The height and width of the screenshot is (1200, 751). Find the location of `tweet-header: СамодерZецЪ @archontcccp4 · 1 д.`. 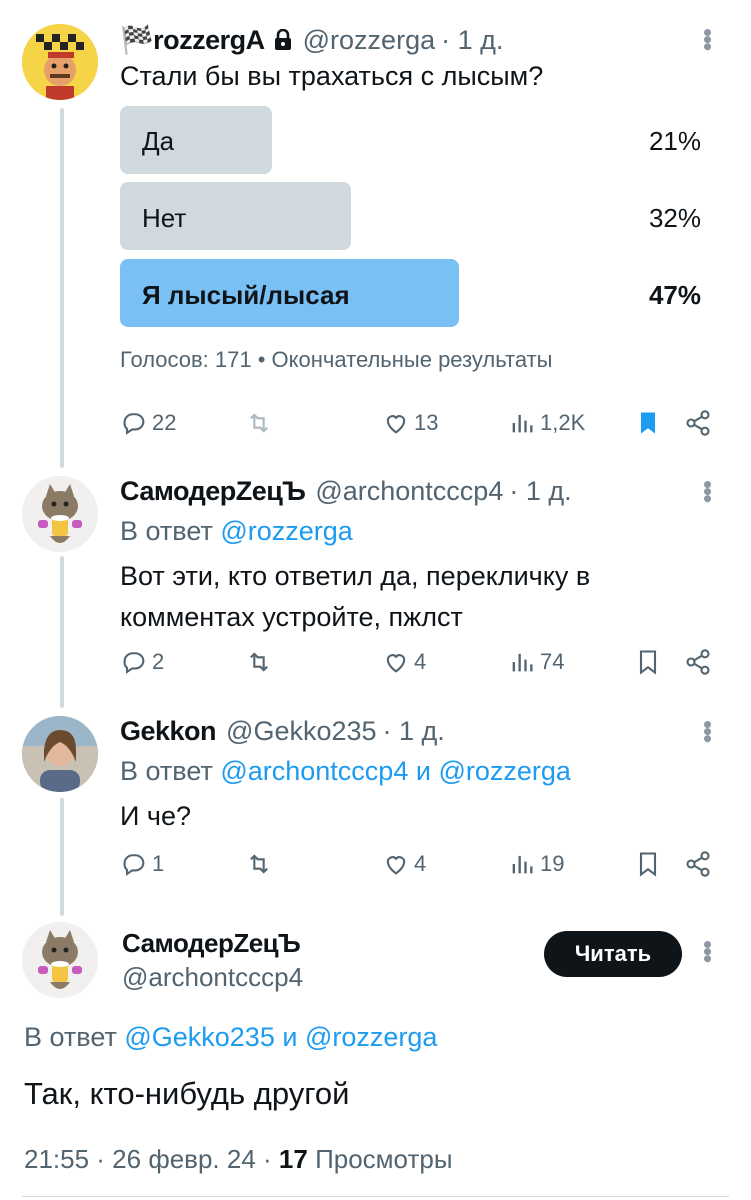

tweet-header: СамодерZецЪ @archontcccp4 · 1 д. is located at coordinates (346, 491).